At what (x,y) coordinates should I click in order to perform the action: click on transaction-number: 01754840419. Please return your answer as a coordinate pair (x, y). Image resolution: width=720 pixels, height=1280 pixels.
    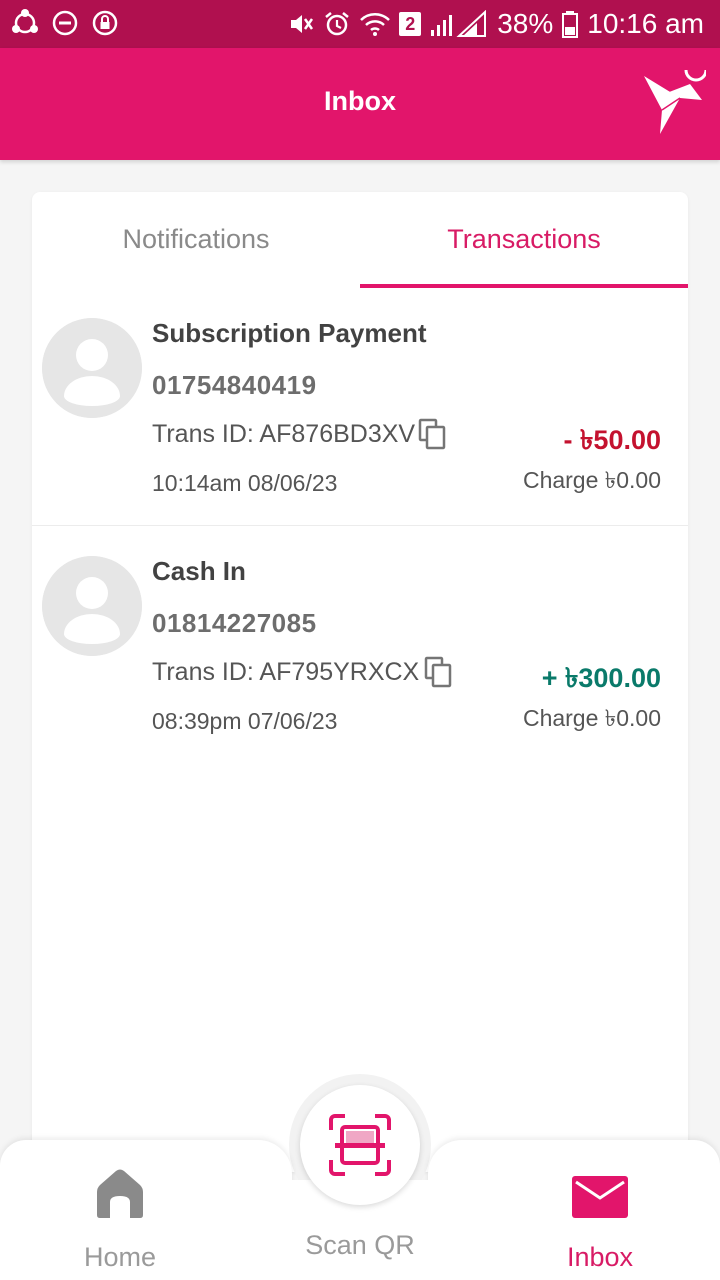
    Looking at the image, I should click on (234, 385).